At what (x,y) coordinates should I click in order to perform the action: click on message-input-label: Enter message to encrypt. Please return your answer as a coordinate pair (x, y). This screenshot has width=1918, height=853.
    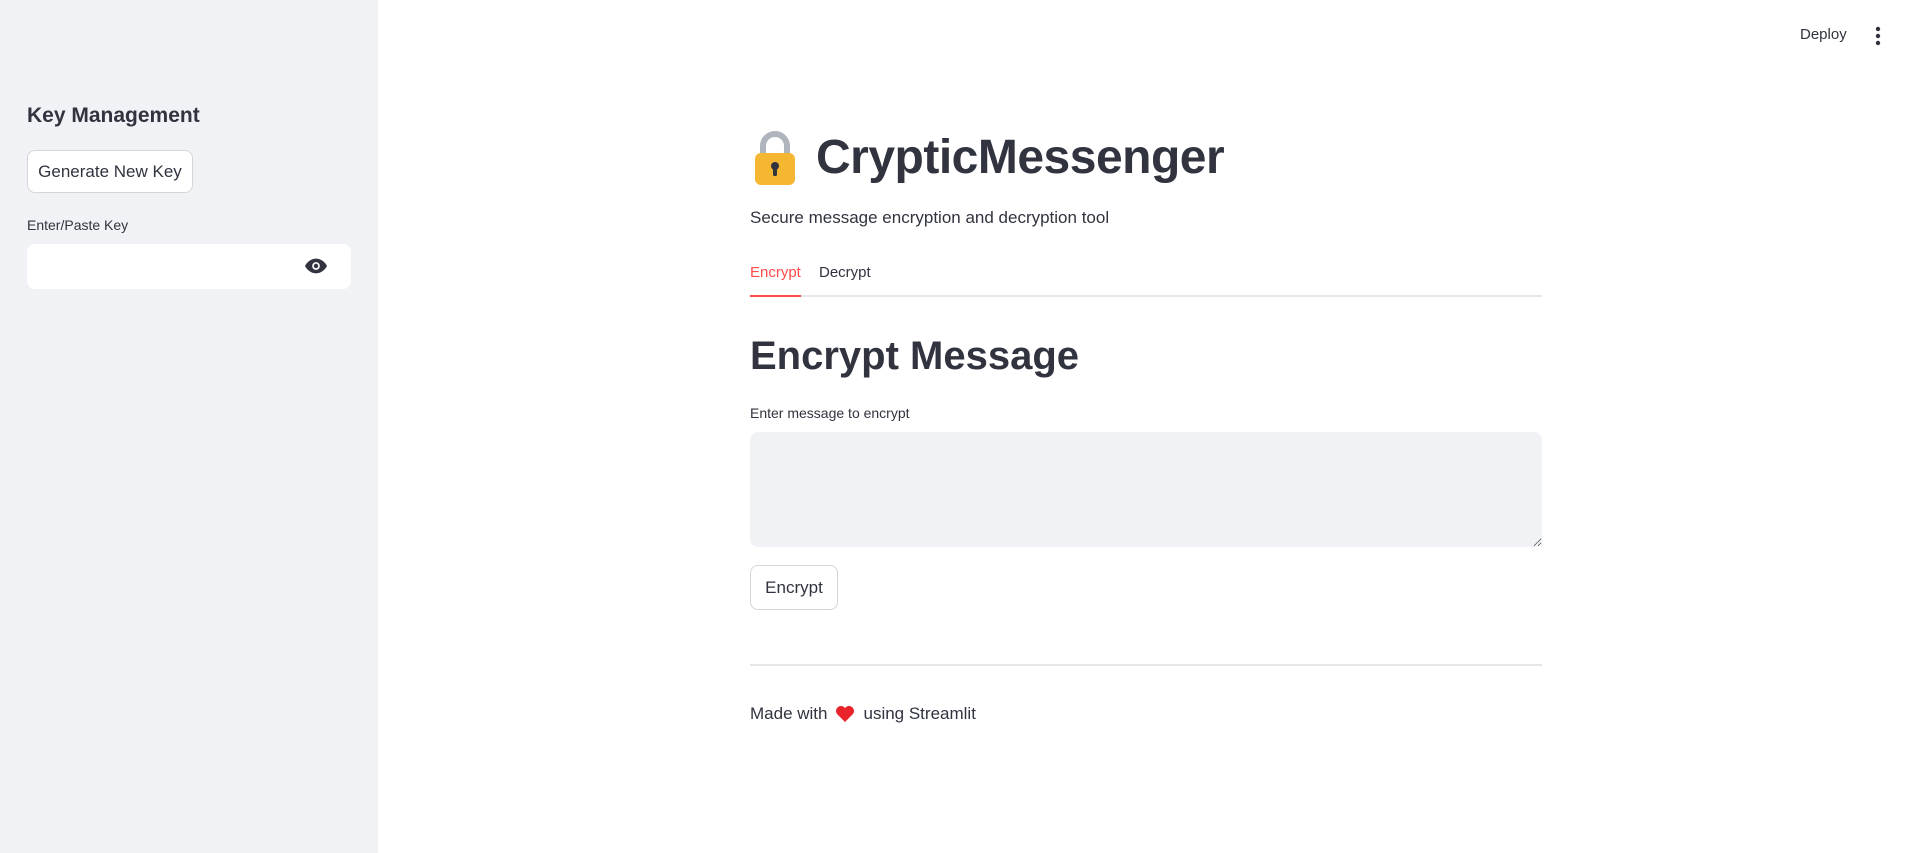
    Looking at the image, I should click on (830, 413).